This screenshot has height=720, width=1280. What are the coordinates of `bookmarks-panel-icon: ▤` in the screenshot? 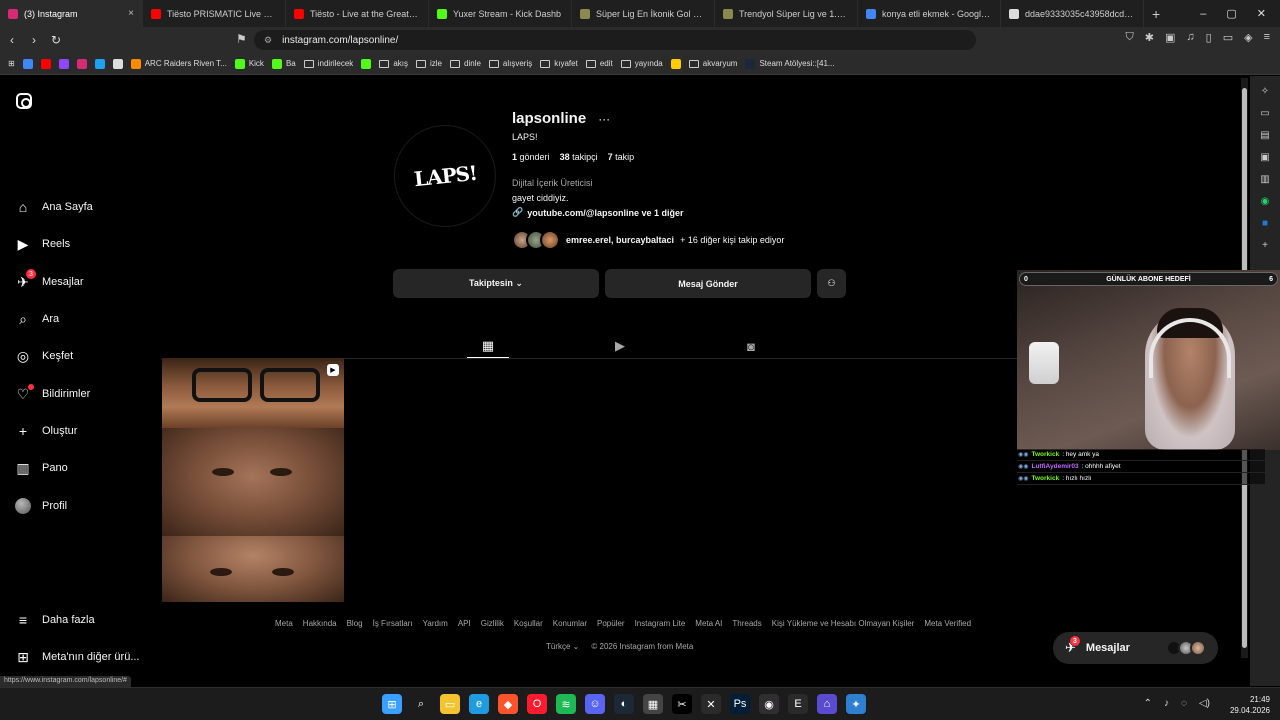 It's located at (1264, 135).